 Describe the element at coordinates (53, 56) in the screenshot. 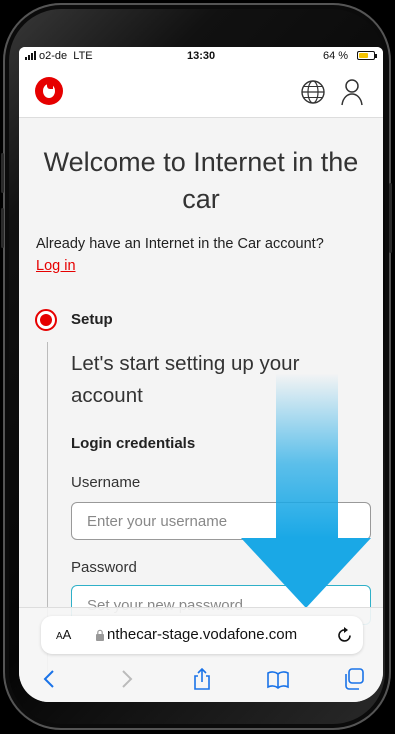

I see `carrier-name: o2-de` at that location.